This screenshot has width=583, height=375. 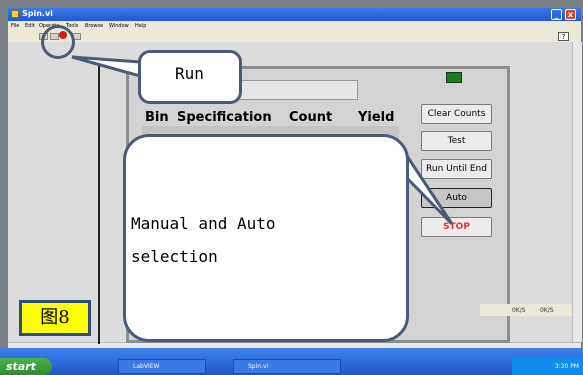 What do you see at coordinates (26, 366) in the screenshot?
I see `start-button: start` at bounding box center [26, 366].